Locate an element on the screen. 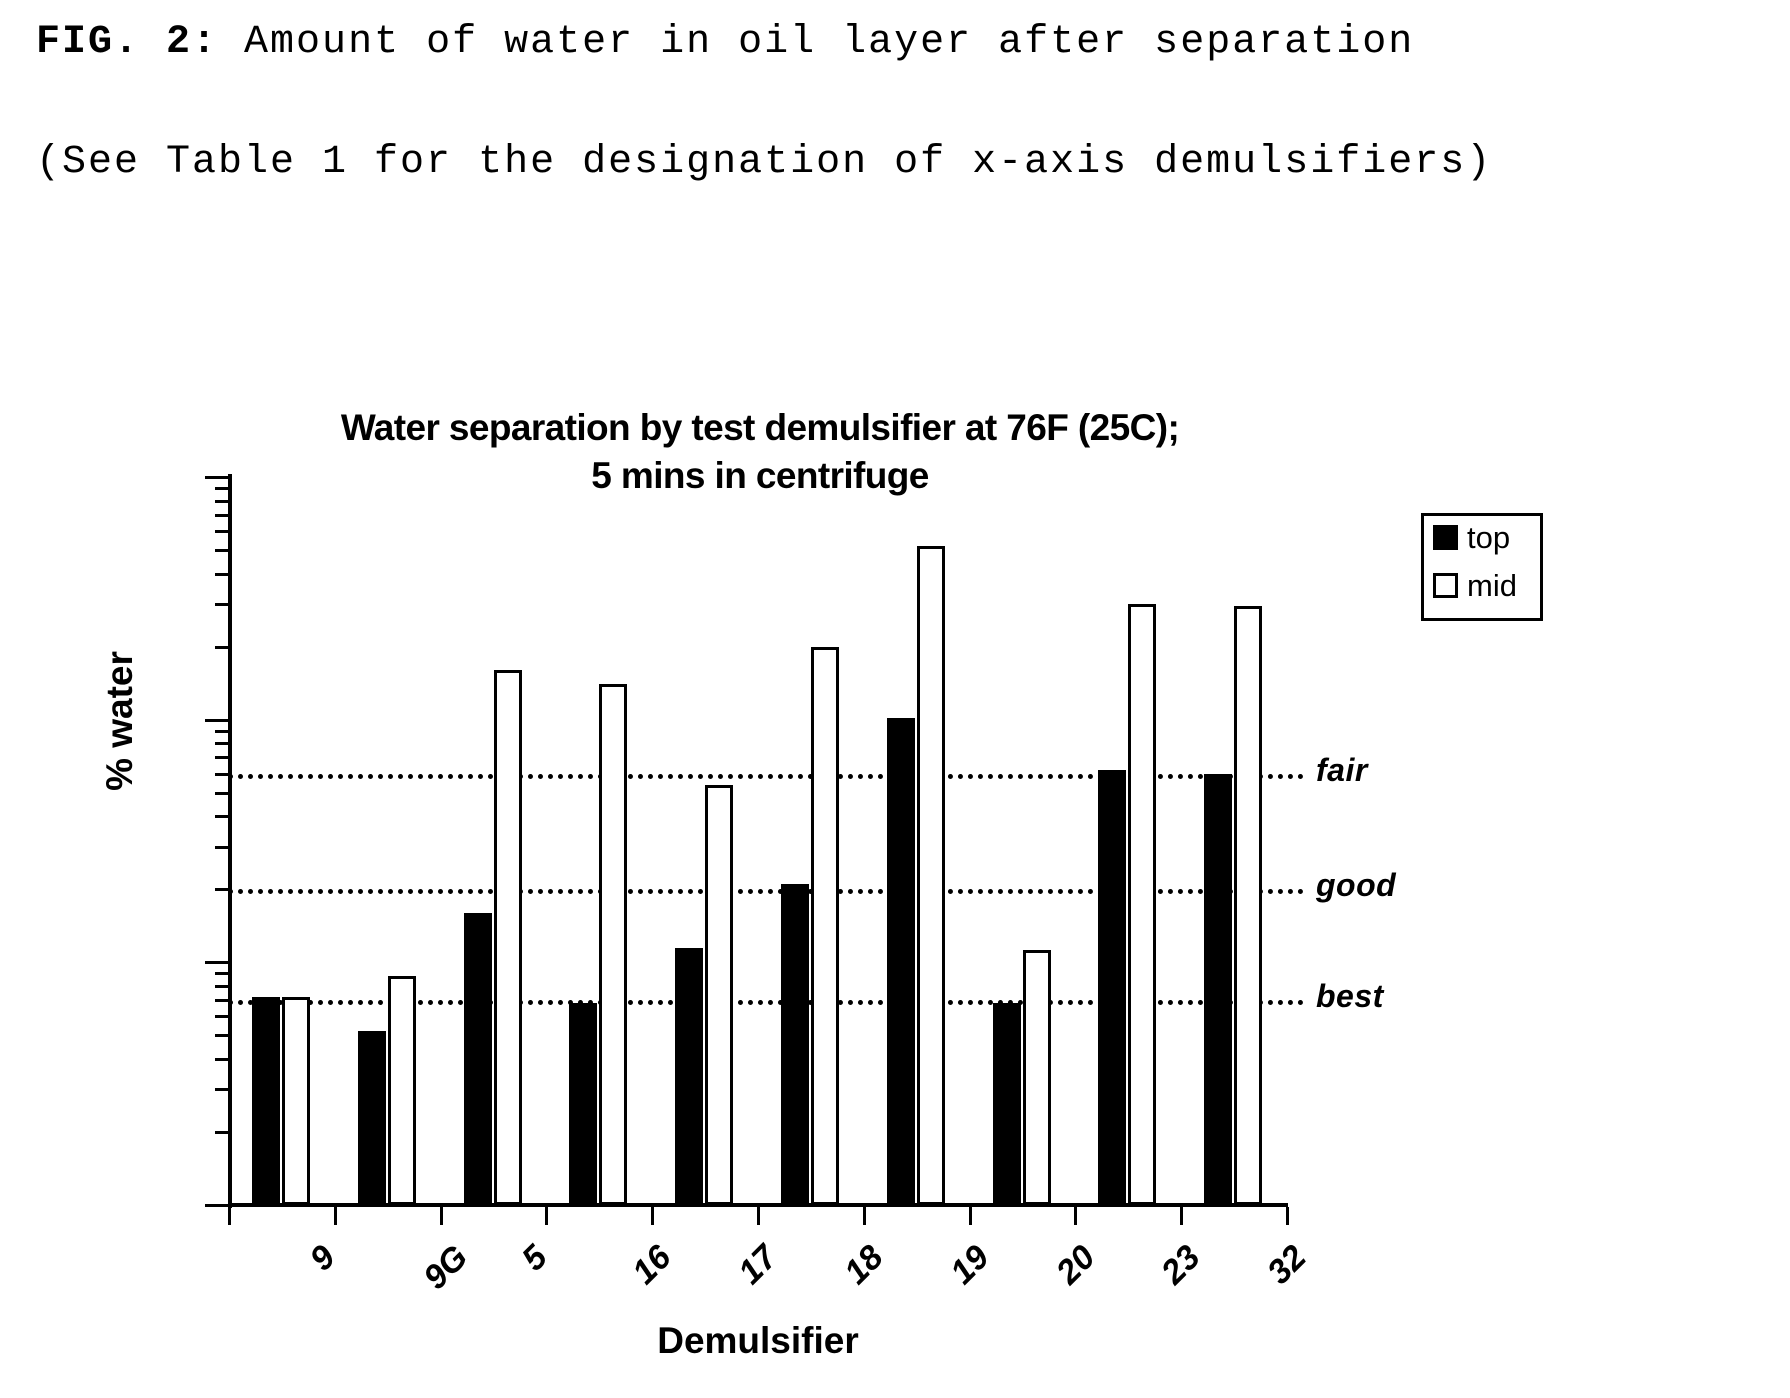 Image resolution: width=1790 pixels, height=1398 pixels. x-category-label-23: 23 is located at coordinates (1181, 1265).